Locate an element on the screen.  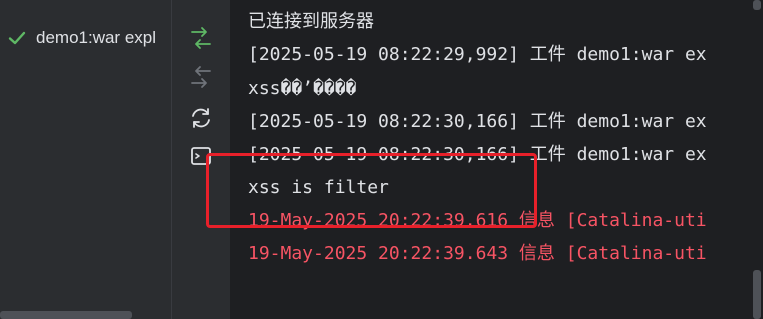
vertical-scrollbar-thumb is located at coordinates (757, 294).